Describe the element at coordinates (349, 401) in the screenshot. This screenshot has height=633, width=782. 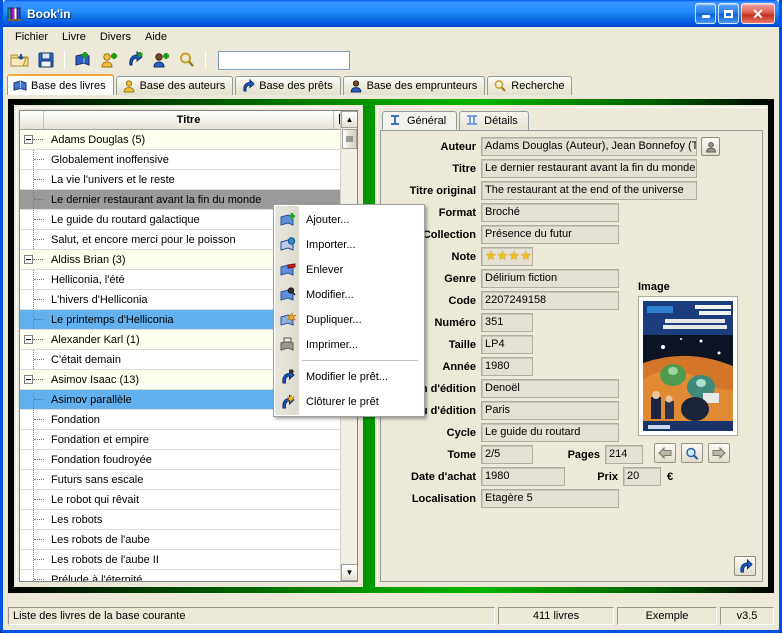
I see `ctx-cloturer-pret: Clôturer le prêt` at that location.